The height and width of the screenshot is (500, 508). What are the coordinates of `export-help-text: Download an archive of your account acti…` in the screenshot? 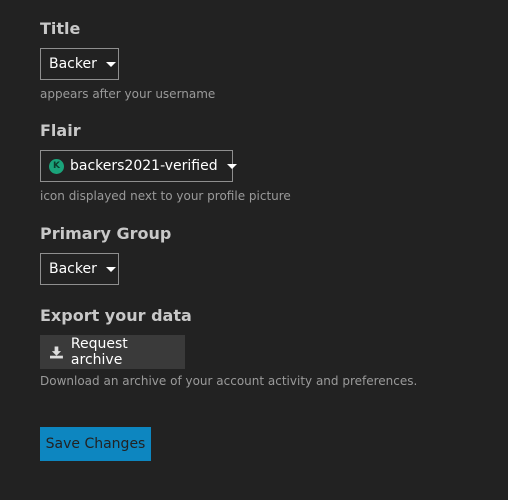 It's located at (229, 381).